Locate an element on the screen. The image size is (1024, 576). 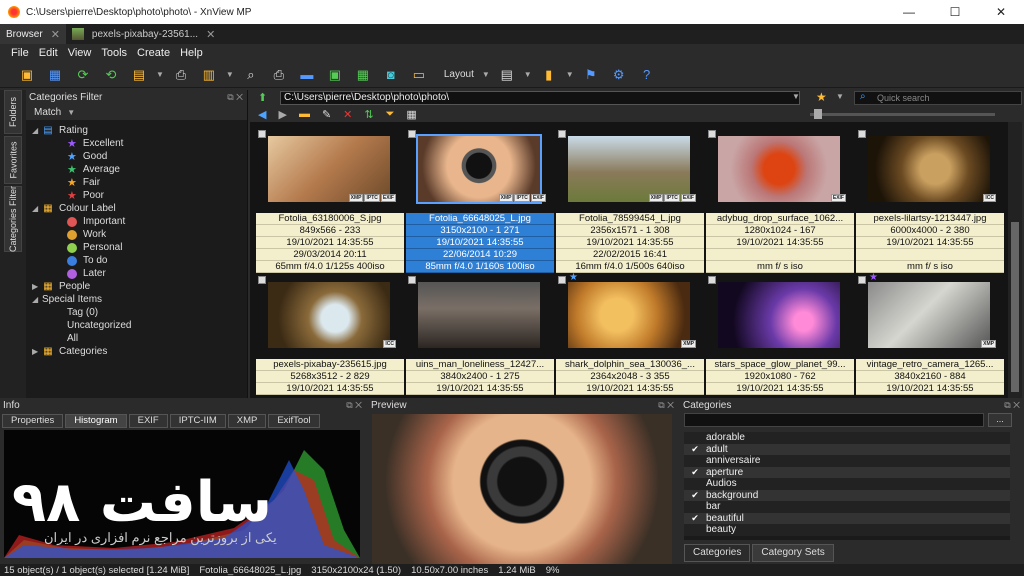
tree-rating-fair: ★ Fair is located at coordinates (136, 182).